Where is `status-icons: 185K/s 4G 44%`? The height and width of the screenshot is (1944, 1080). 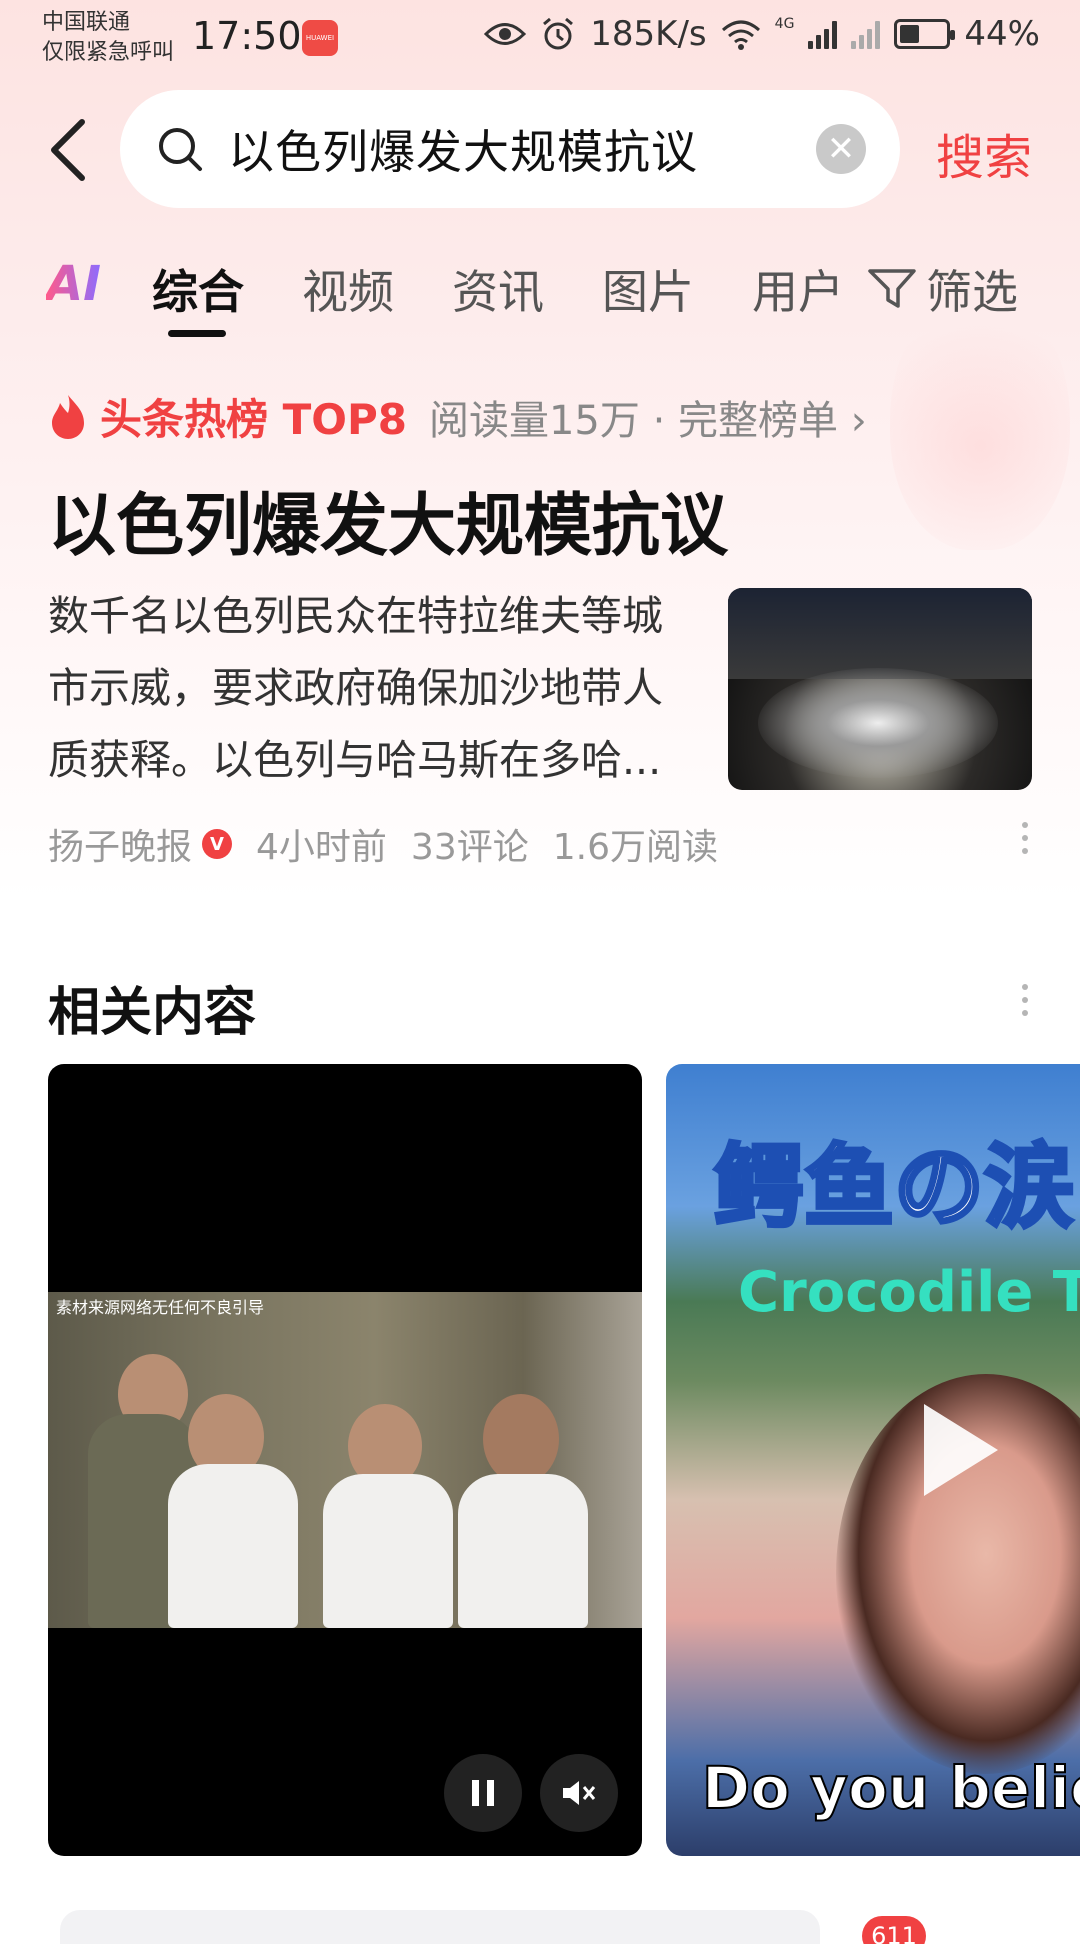
status-icons: 185K/s 4G 44% is located at coordinates (762, 34).